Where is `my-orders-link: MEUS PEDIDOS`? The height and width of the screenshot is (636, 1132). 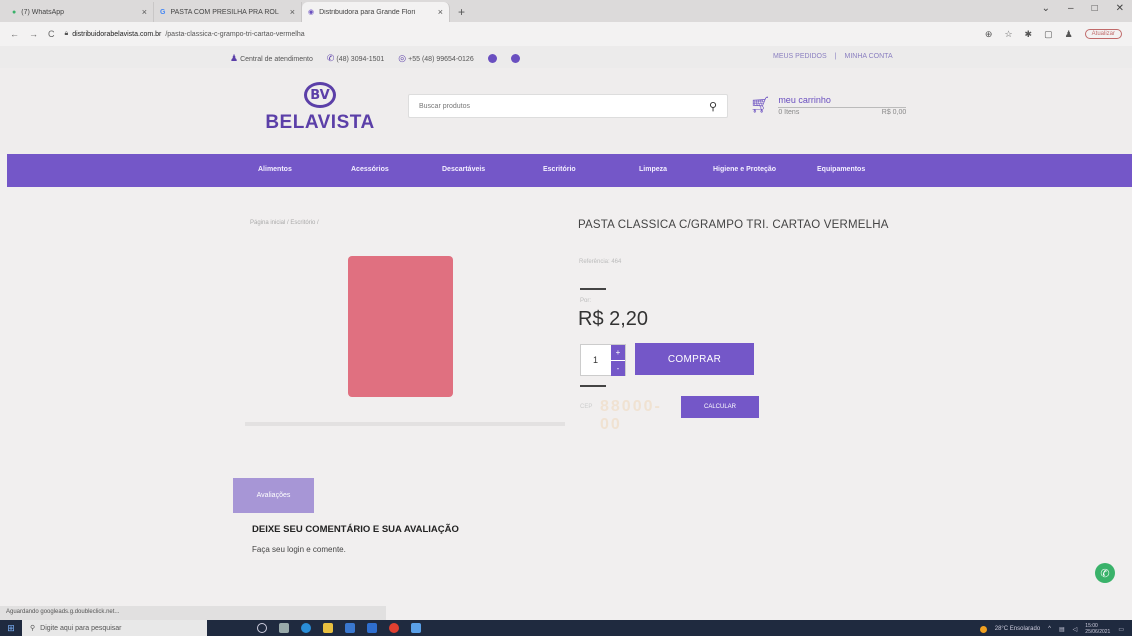
my-orders-link: MEUS PEDIDOS is located at coordinates (800, 56).